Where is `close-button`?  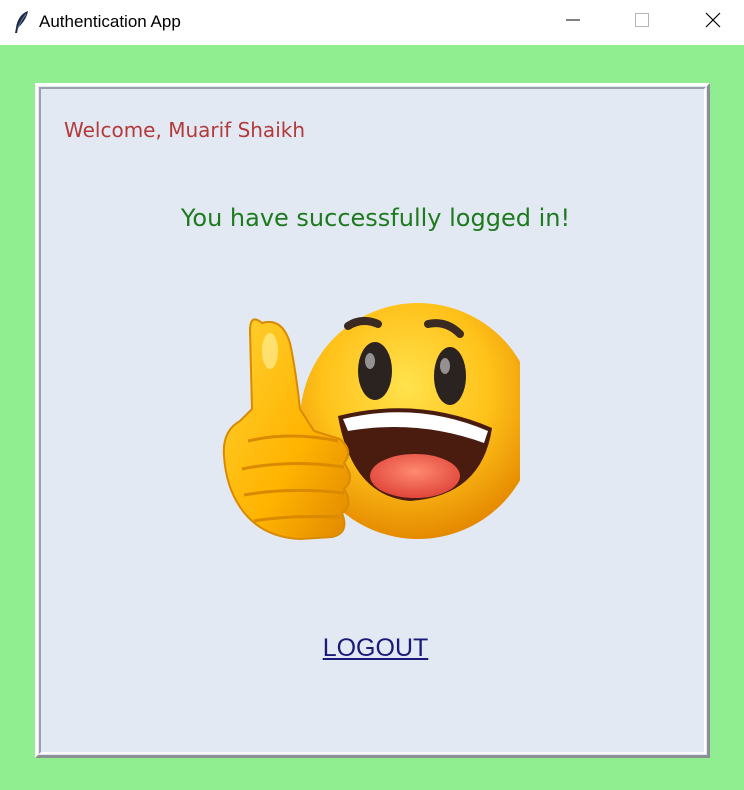
close-button is located at coordinates (713, 22).